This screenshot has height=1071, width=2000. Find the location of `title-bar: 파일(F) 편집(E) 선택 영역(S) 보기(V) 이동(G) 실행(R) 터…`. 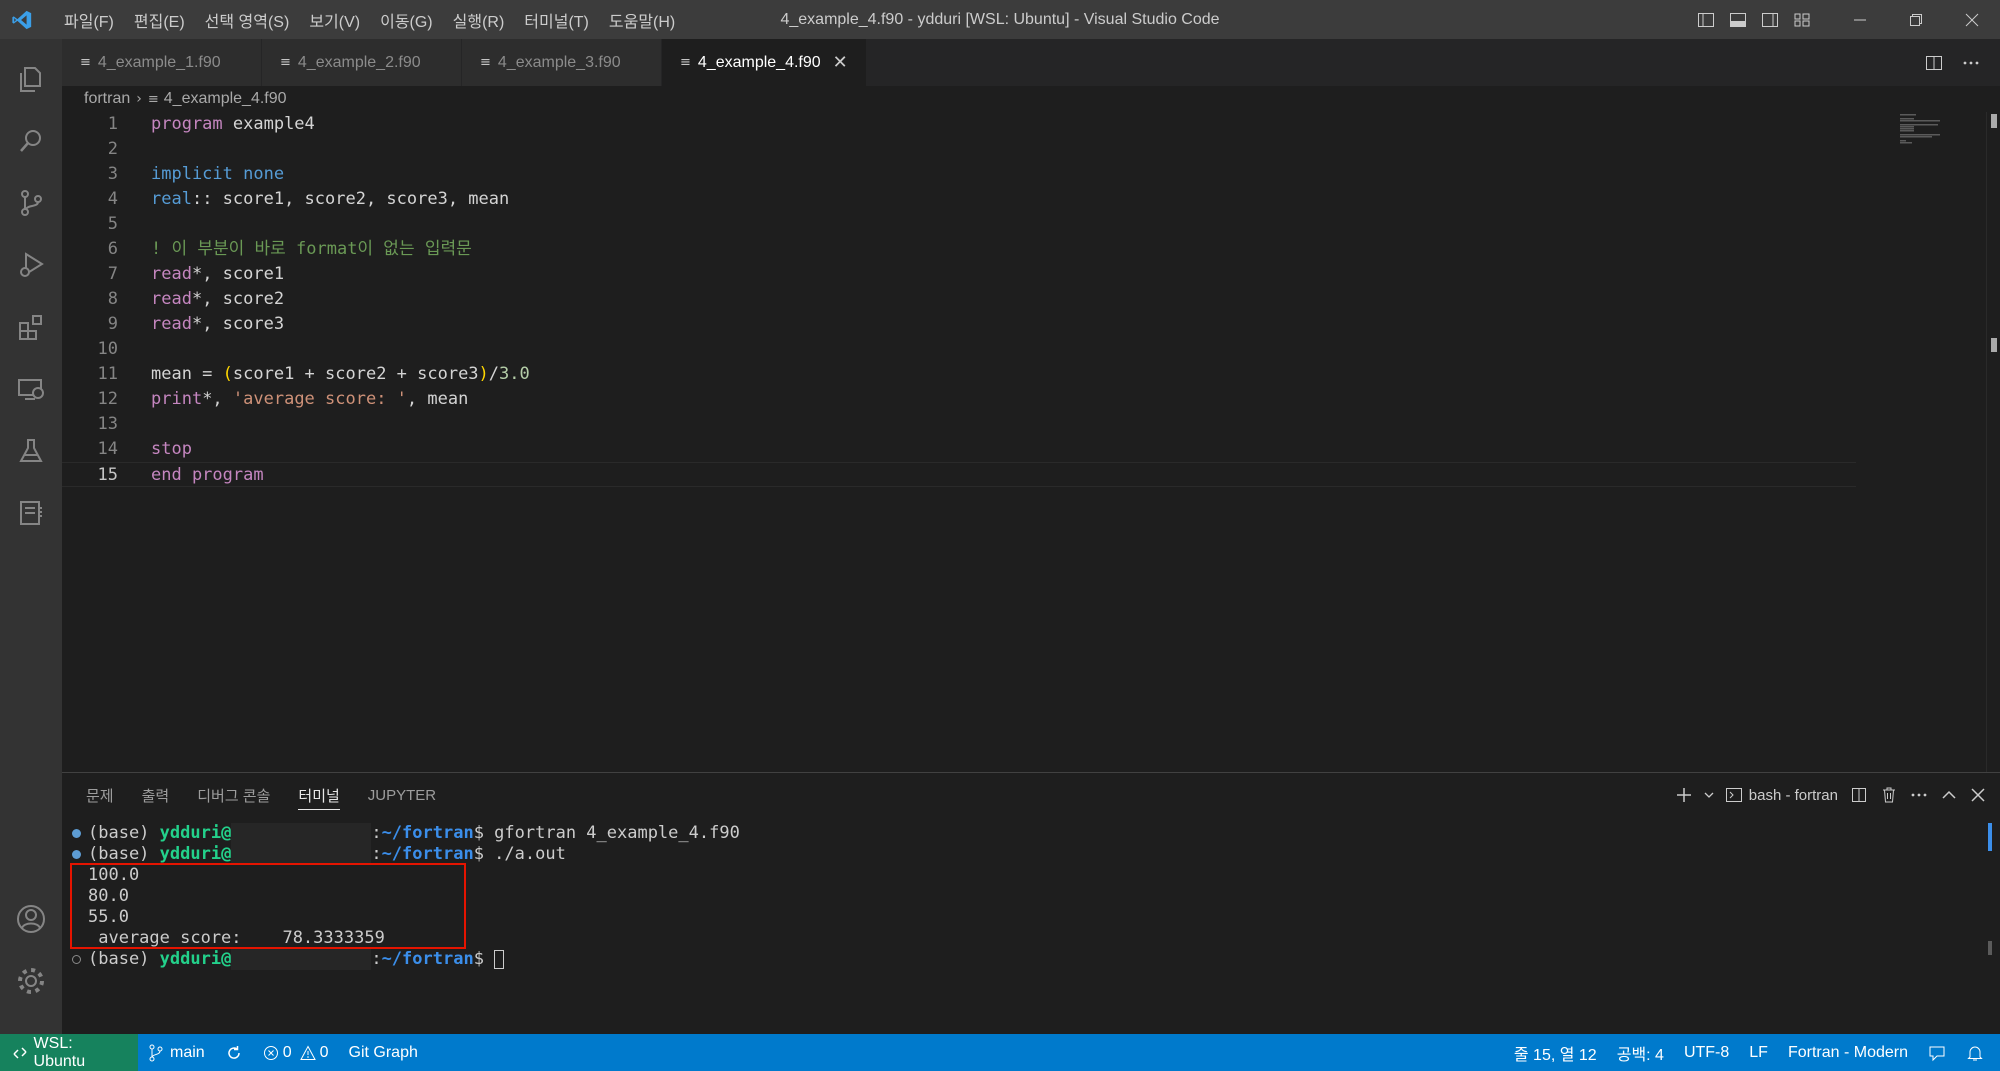

title-bar: 파일(F) 편집(E) 선택 영역(S) 보기(V) 이동(G) 실행(R) 터… is located at coordinates (1000, 19).